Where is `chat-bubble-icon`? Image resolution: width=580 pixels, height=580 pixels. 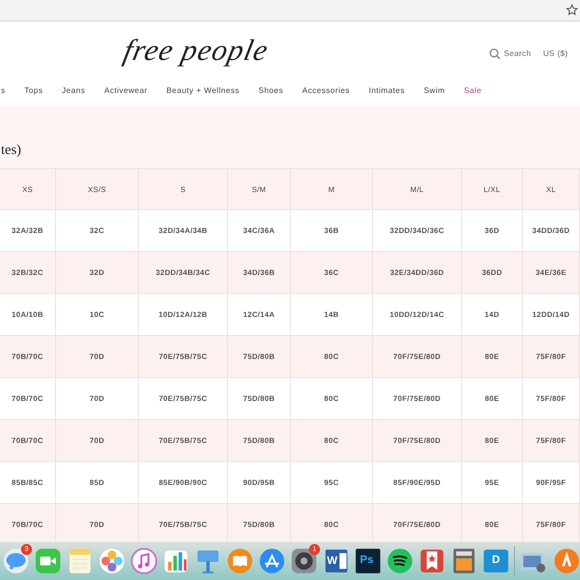 chat-bubble-icon is located at coordinates (16, 561).